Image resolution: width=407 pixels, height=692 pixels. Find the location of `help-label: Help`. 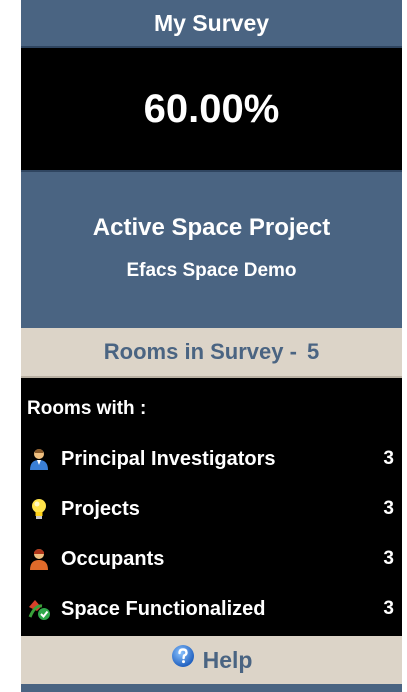

help-label: Help is located at coordinates (227, 659).